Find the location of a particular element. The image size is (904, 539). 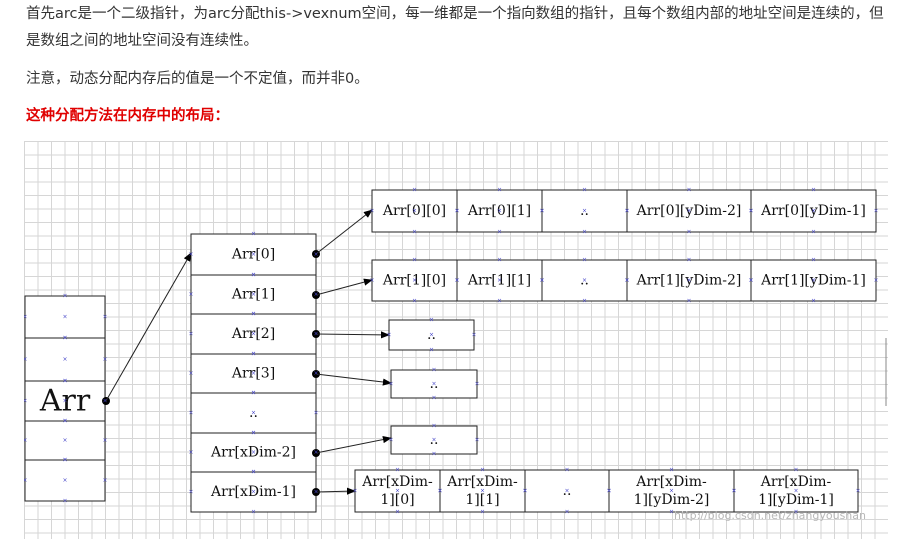

watermark-text: http://blog.csdn.net/zhangyoushan is located at coordinates (770, 515).